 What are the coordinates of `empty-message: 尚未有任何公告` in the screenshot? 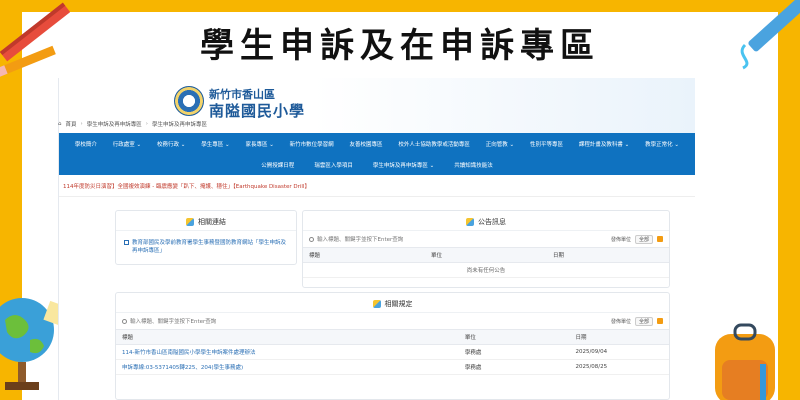 It's located at (486, 270).